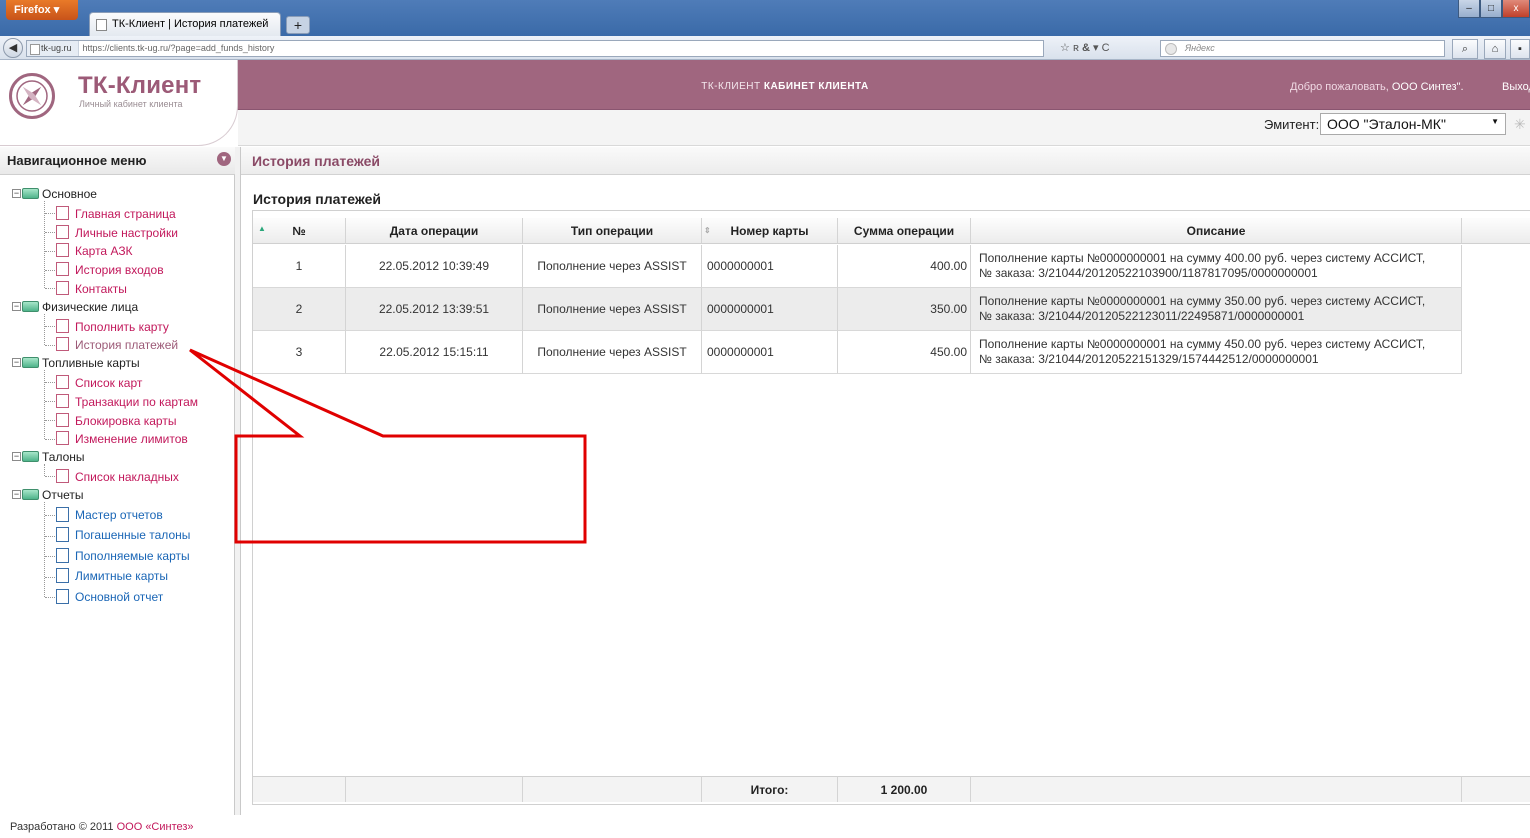 Image resolution: width=1530 pixels, height=838 pixels. I want to click on tree-group-0: Основное, so click(69, 194).